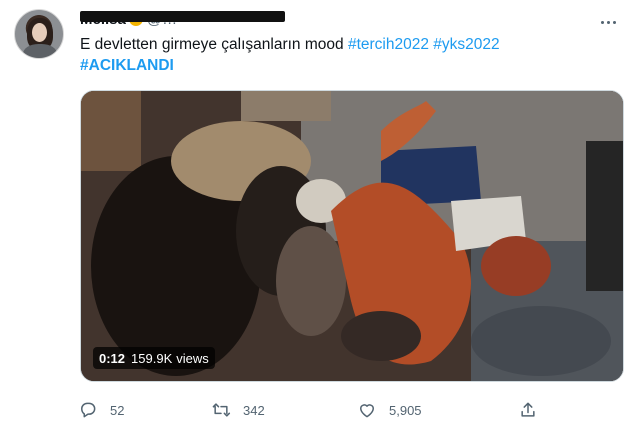 The width and height of the screenshot is (640, 428). I want to click on avatar, so click(39, 34).